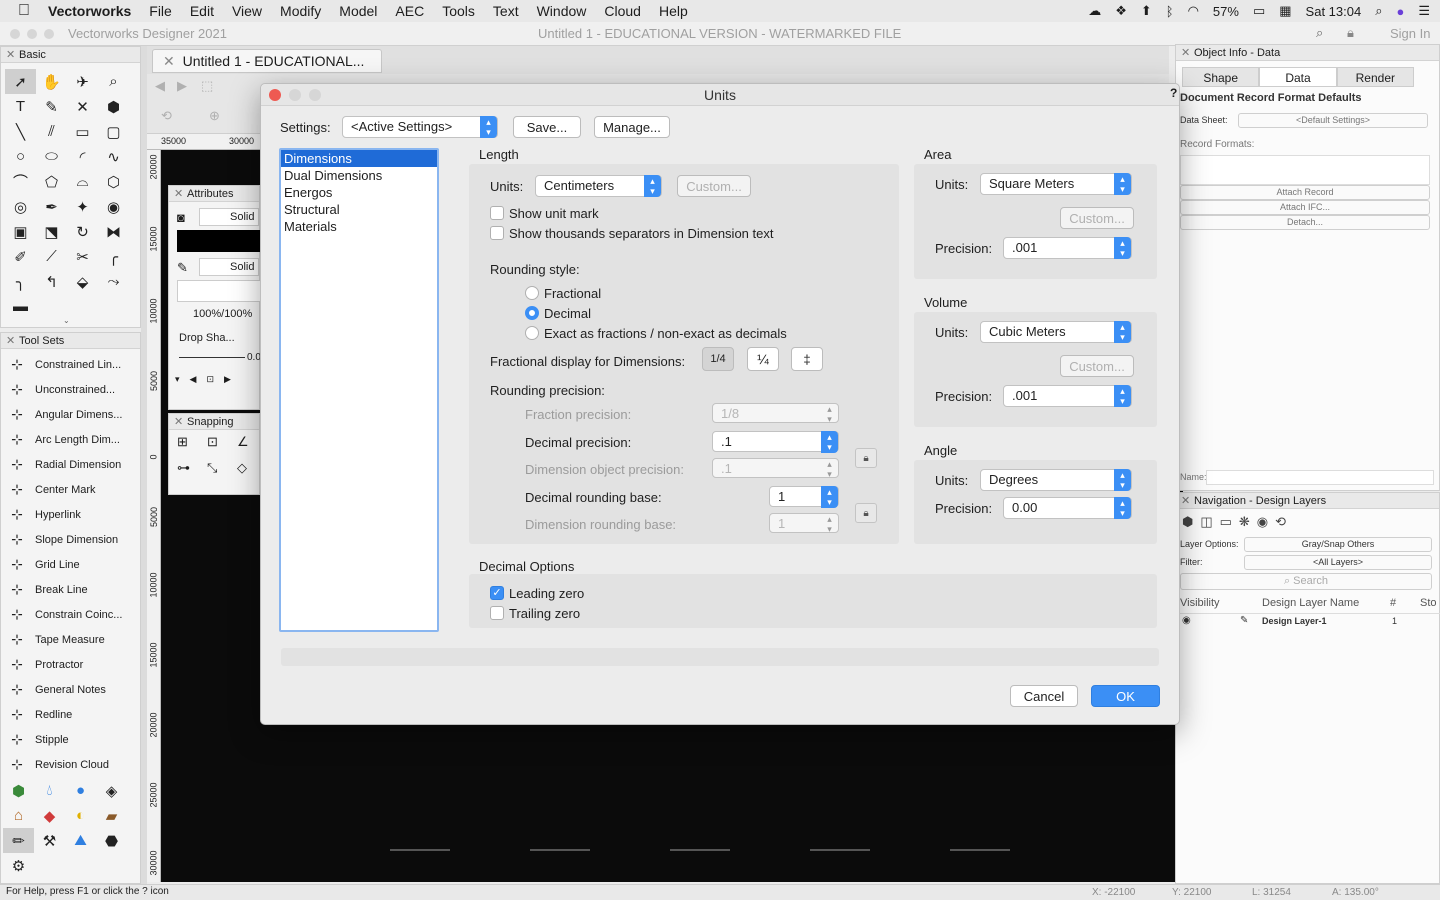 The width and height of the screenshot is (1440, 900). What do you see at coordinates (20, 181) in the screenshot?
I see `polyline-tool-icon: ⌒` at bounding box center [20, 181].